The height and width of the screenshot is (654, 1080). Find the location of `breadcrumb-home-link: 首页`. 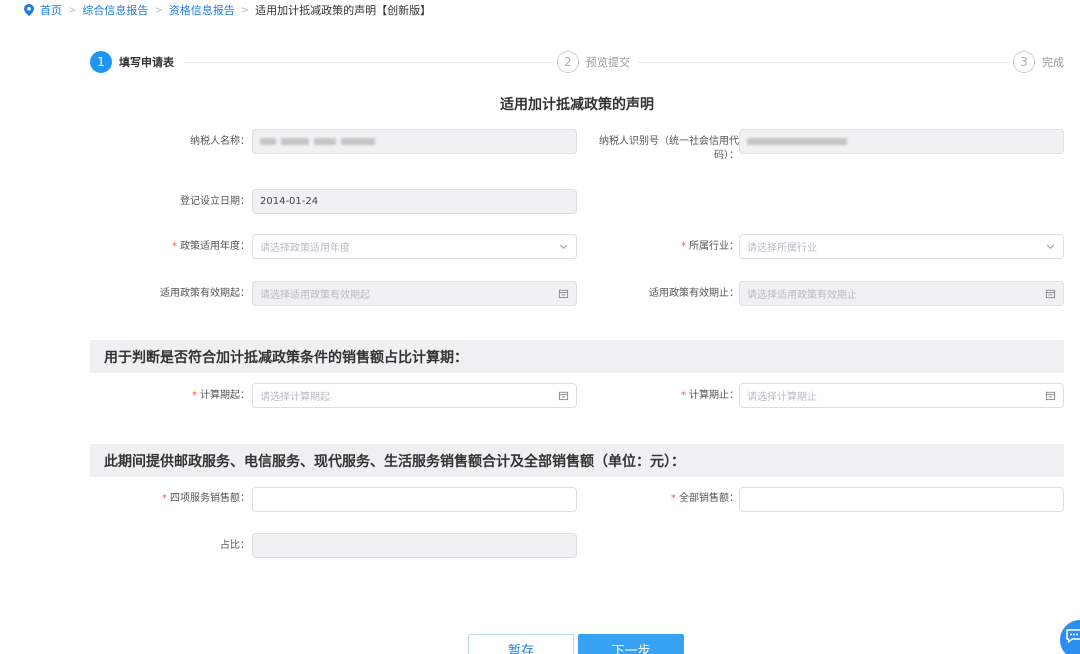

breadcrumb-home-link: 首页 is located at coordinates (51, 10).